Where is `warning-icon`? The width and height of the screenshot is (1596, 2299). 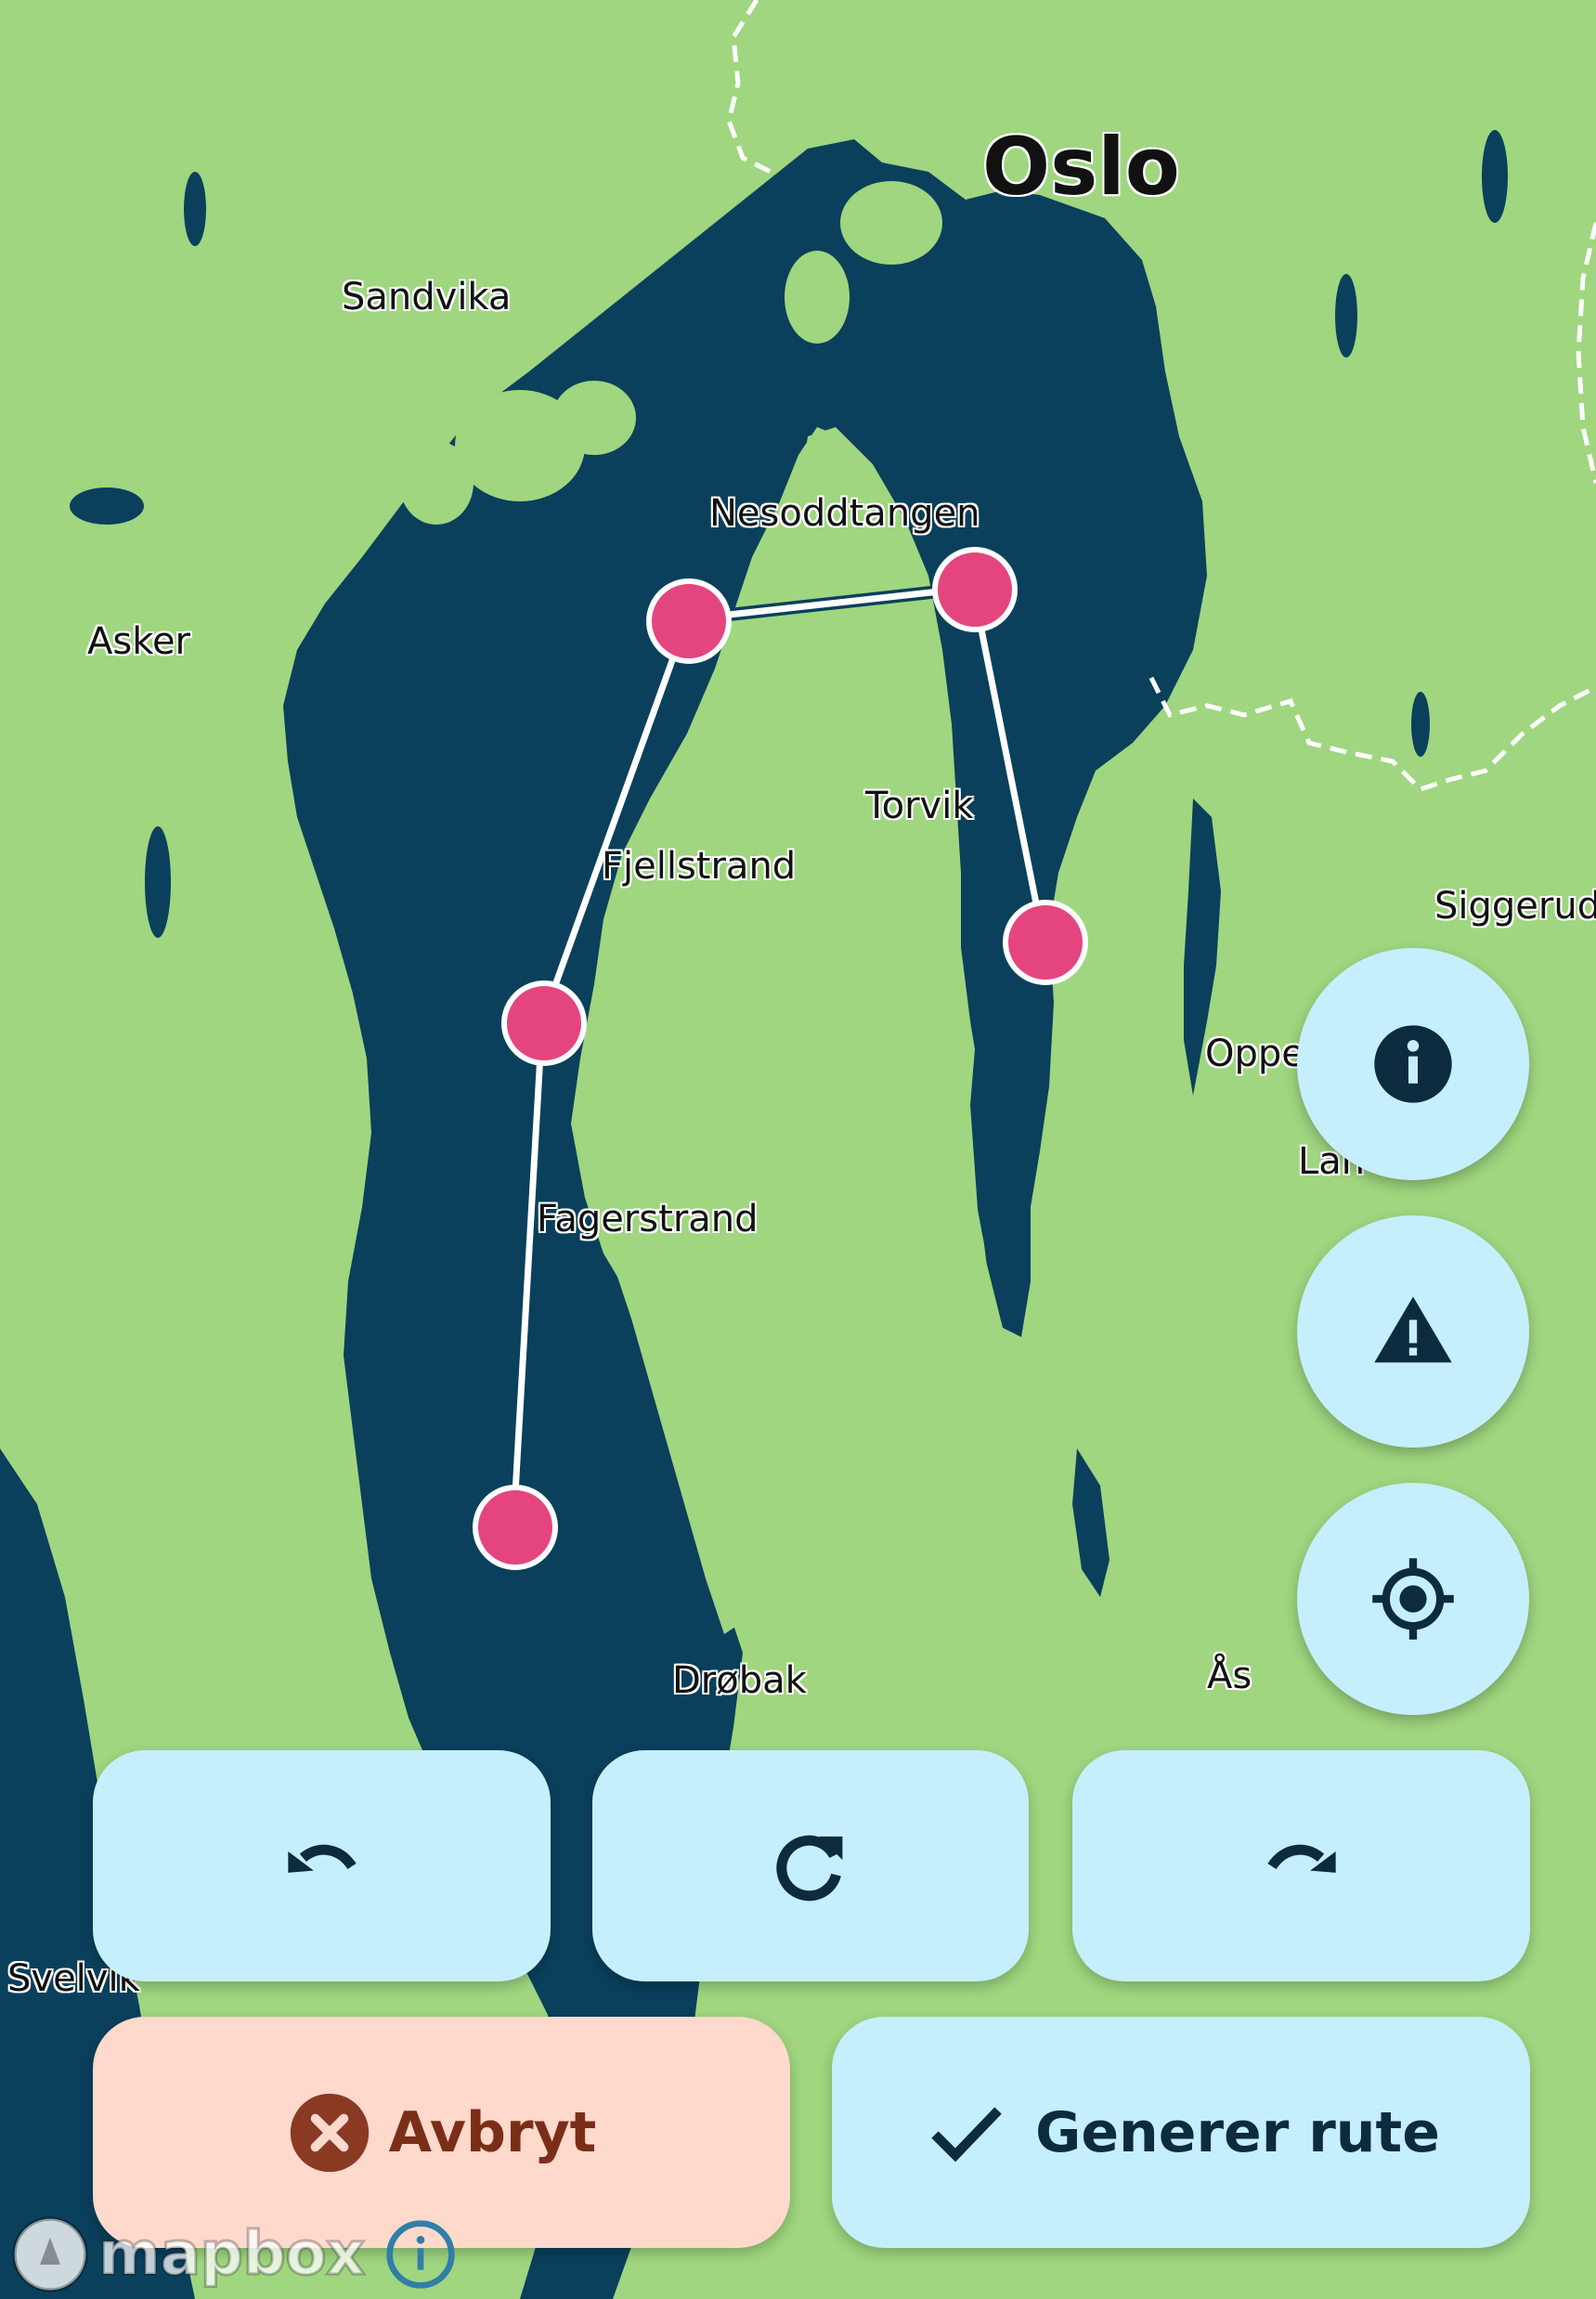 warning-icon is located at coordinates (1413, 1329).